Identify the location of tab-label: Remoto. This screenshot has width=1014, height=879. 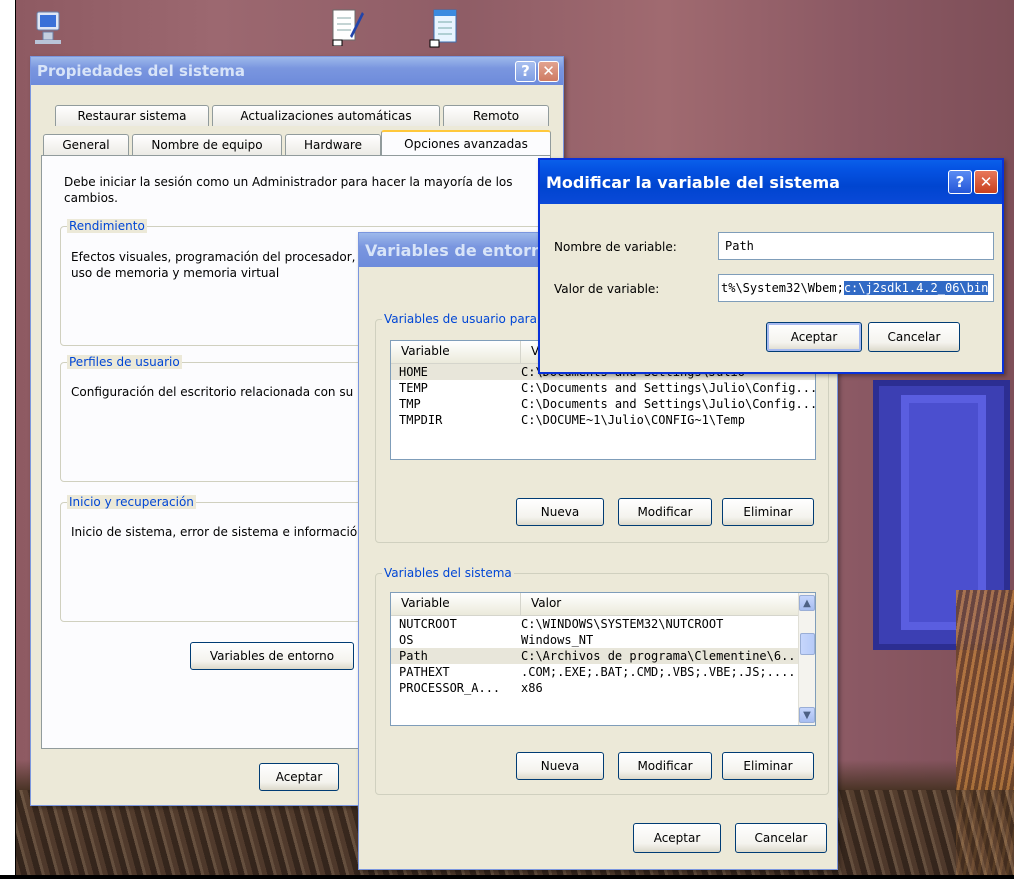
(496, 116).